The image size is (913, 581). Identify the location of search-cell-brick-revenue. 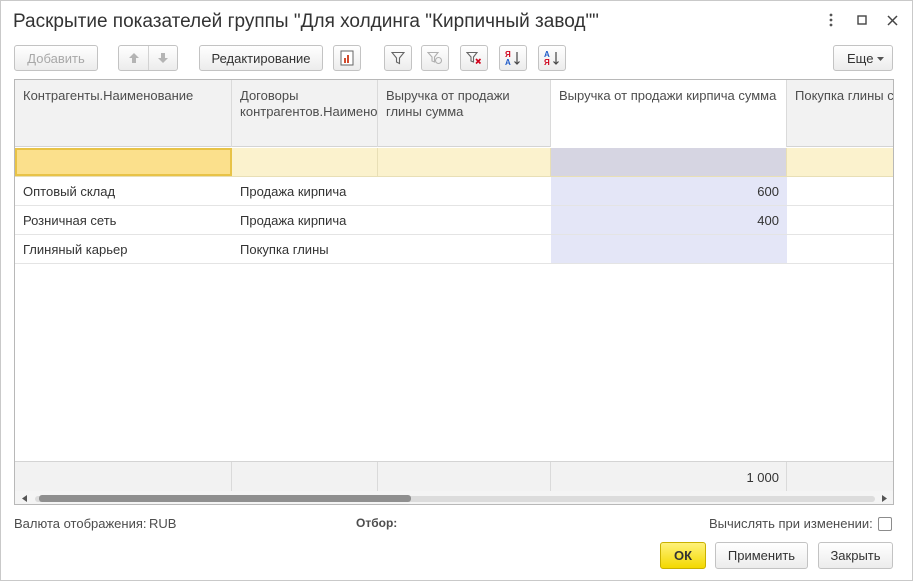
(669, 162).